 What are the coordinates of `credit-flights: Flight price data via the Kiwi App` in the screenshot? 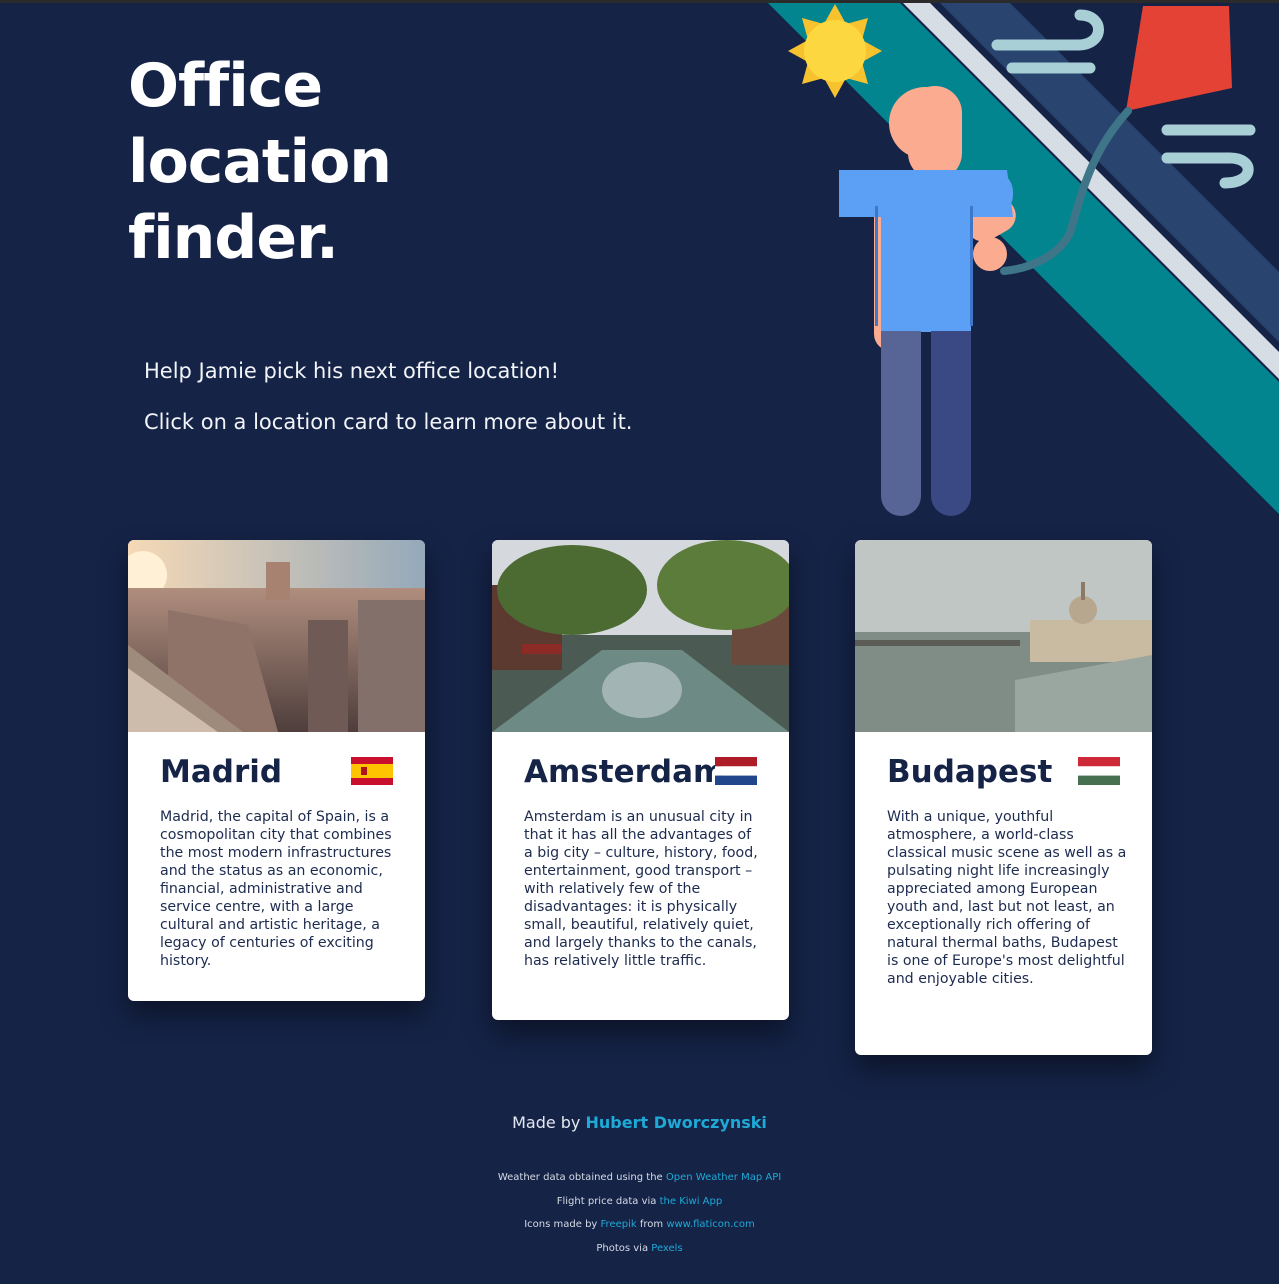 It's located at (639, 1206).